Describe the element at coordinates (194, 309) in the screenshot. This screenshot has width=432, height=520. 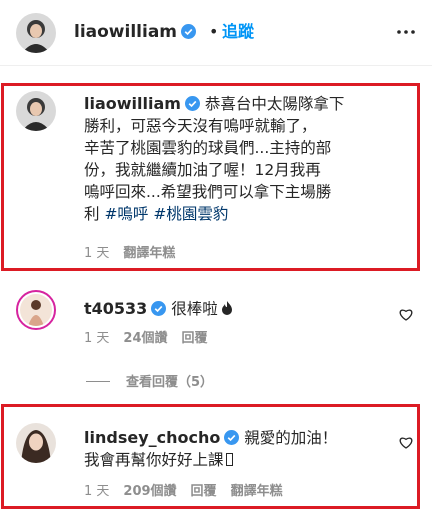
I see `comment-text: 很棒啦` at that location.